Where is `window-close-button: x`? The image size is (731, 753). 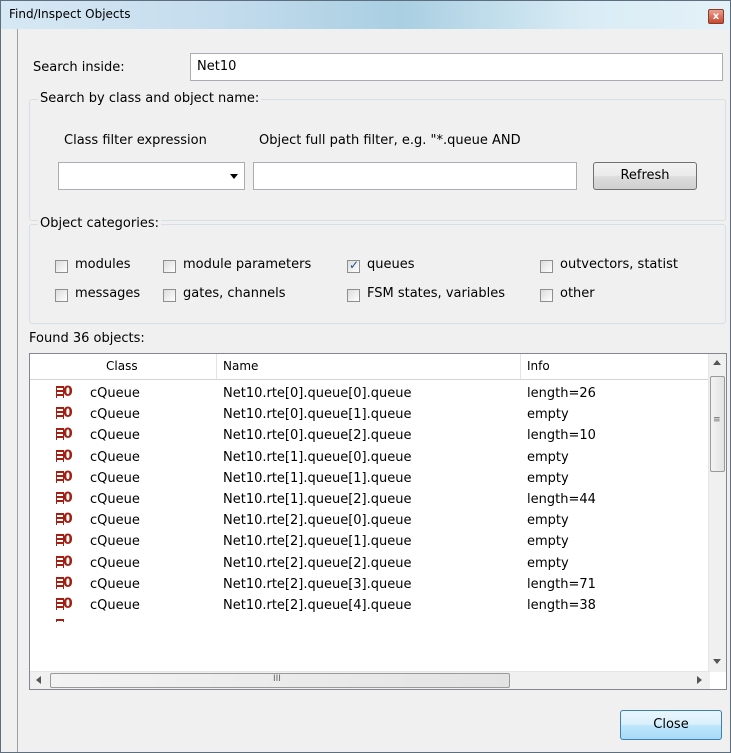 window-close-button: x is located at coordinates (716, 16).